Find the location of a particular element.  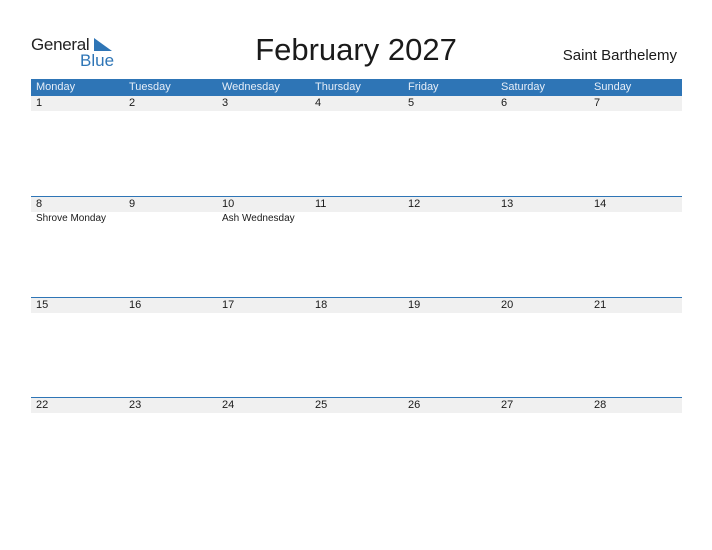

day-number: 8 is located at coordinates (39, 204).